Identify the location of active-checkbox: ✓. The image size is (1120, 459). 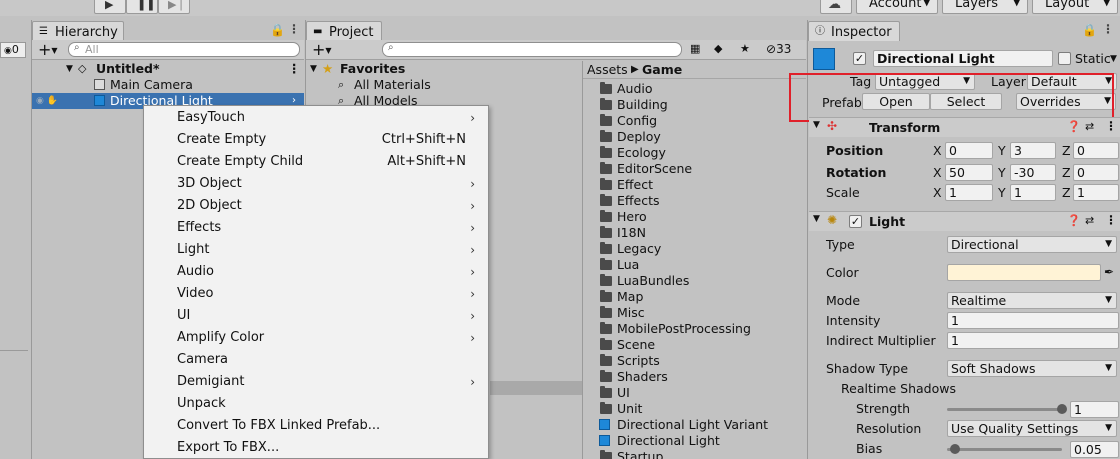
(859, 58).